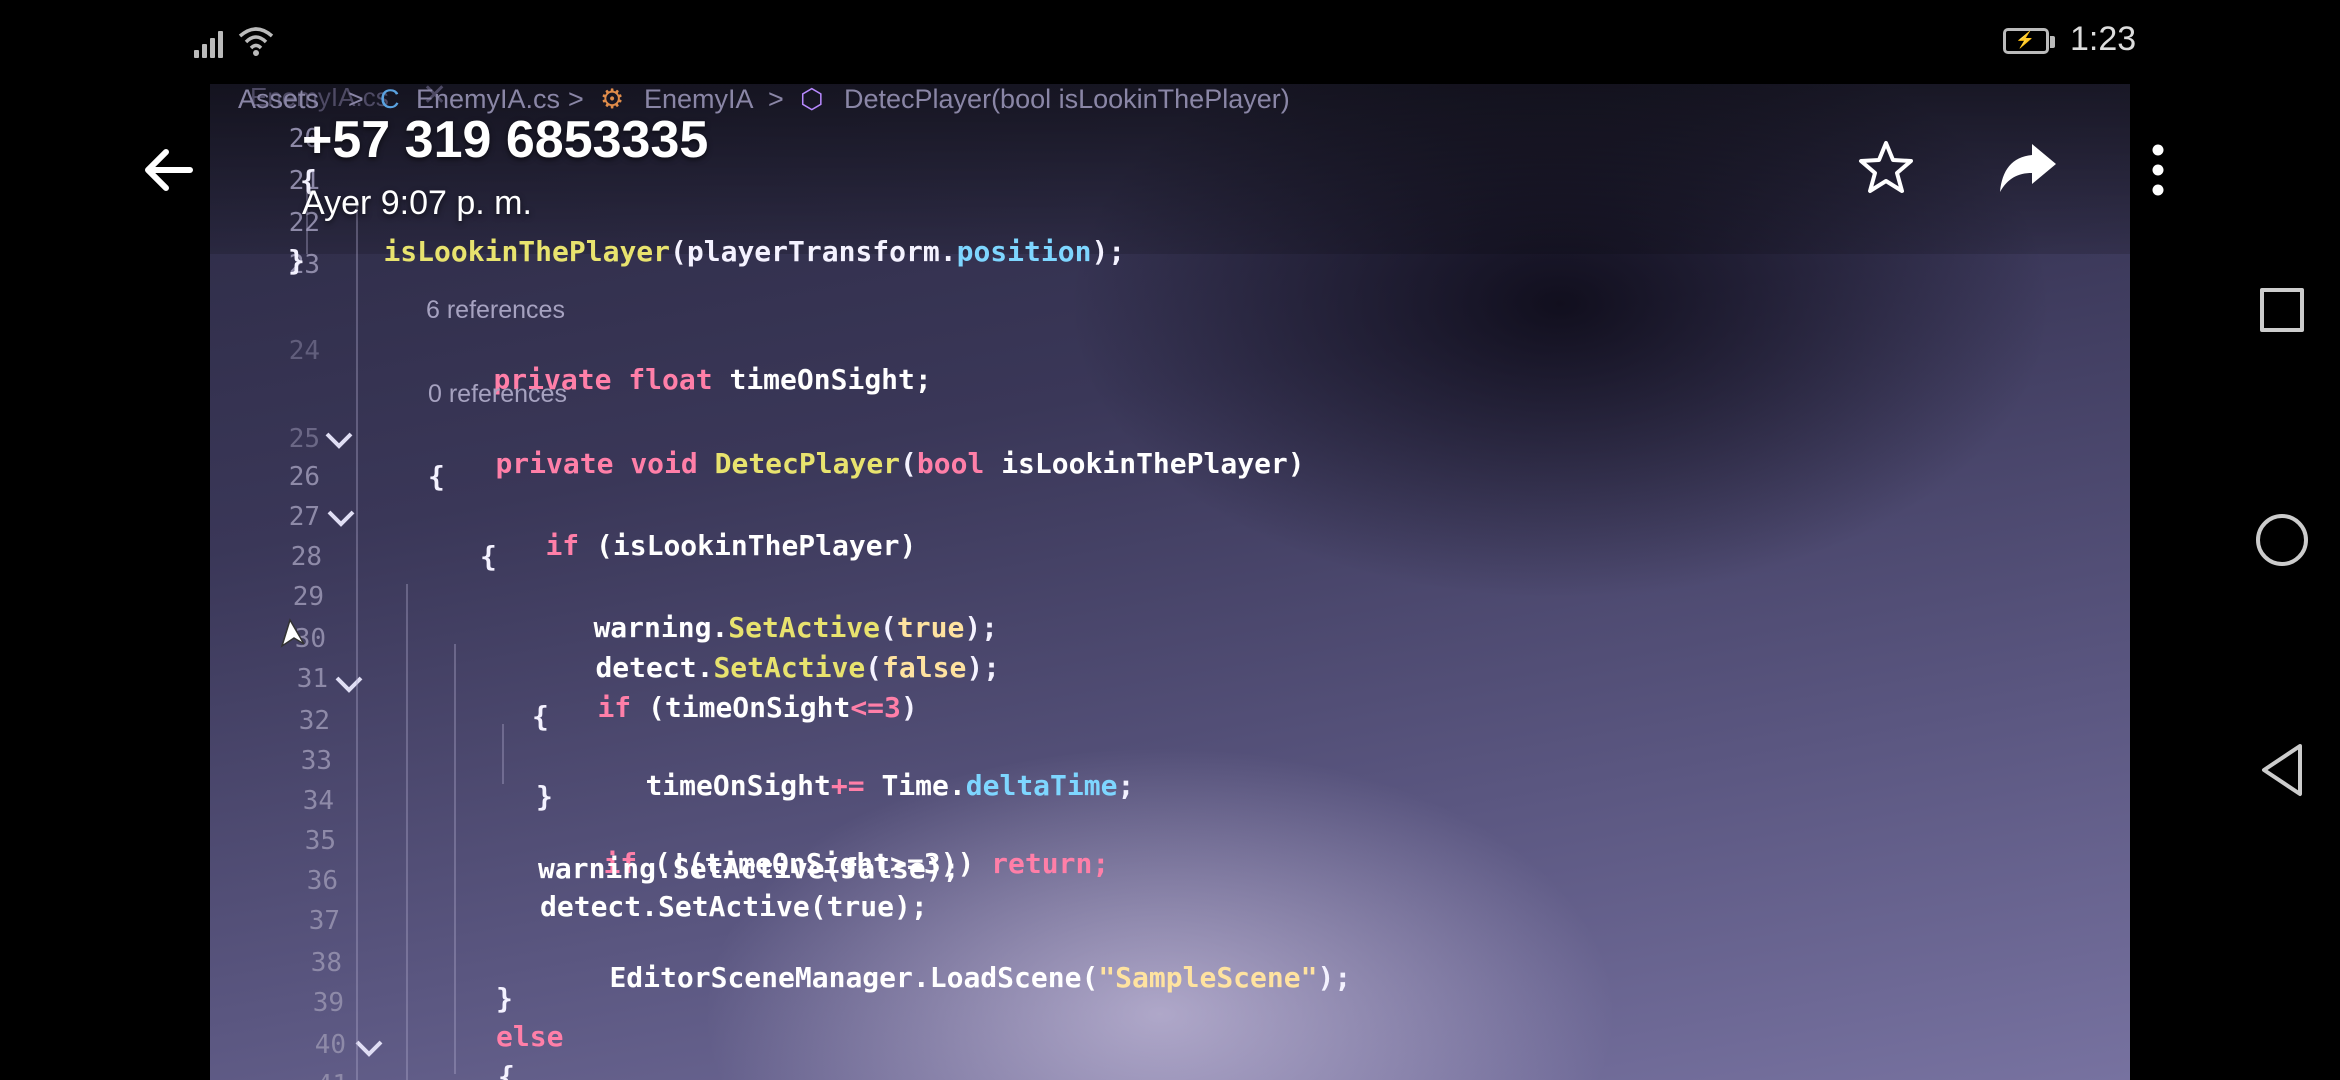 This screenshot has height=1080, width=2340. Describe the element at coordinates (2282, 540) in the screenshot. I see `home-button` at that location.